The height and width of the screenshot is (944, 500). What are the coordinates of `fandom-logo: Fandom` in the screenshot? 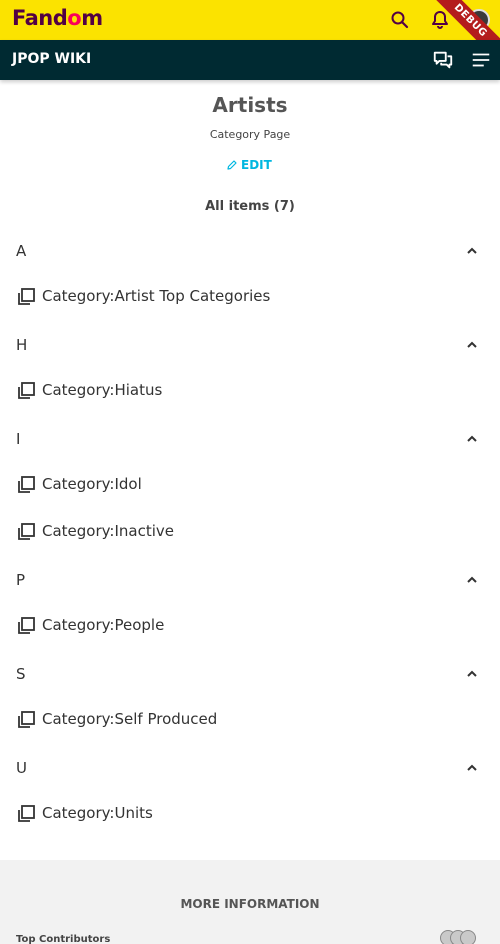 It's located at (57, 18).